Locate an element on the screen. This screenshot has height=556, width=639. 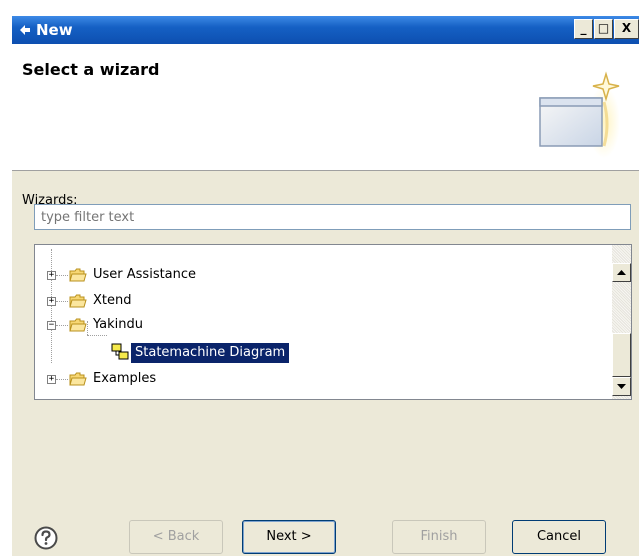
arrow-down-icon is located at coordinates (621, 386).